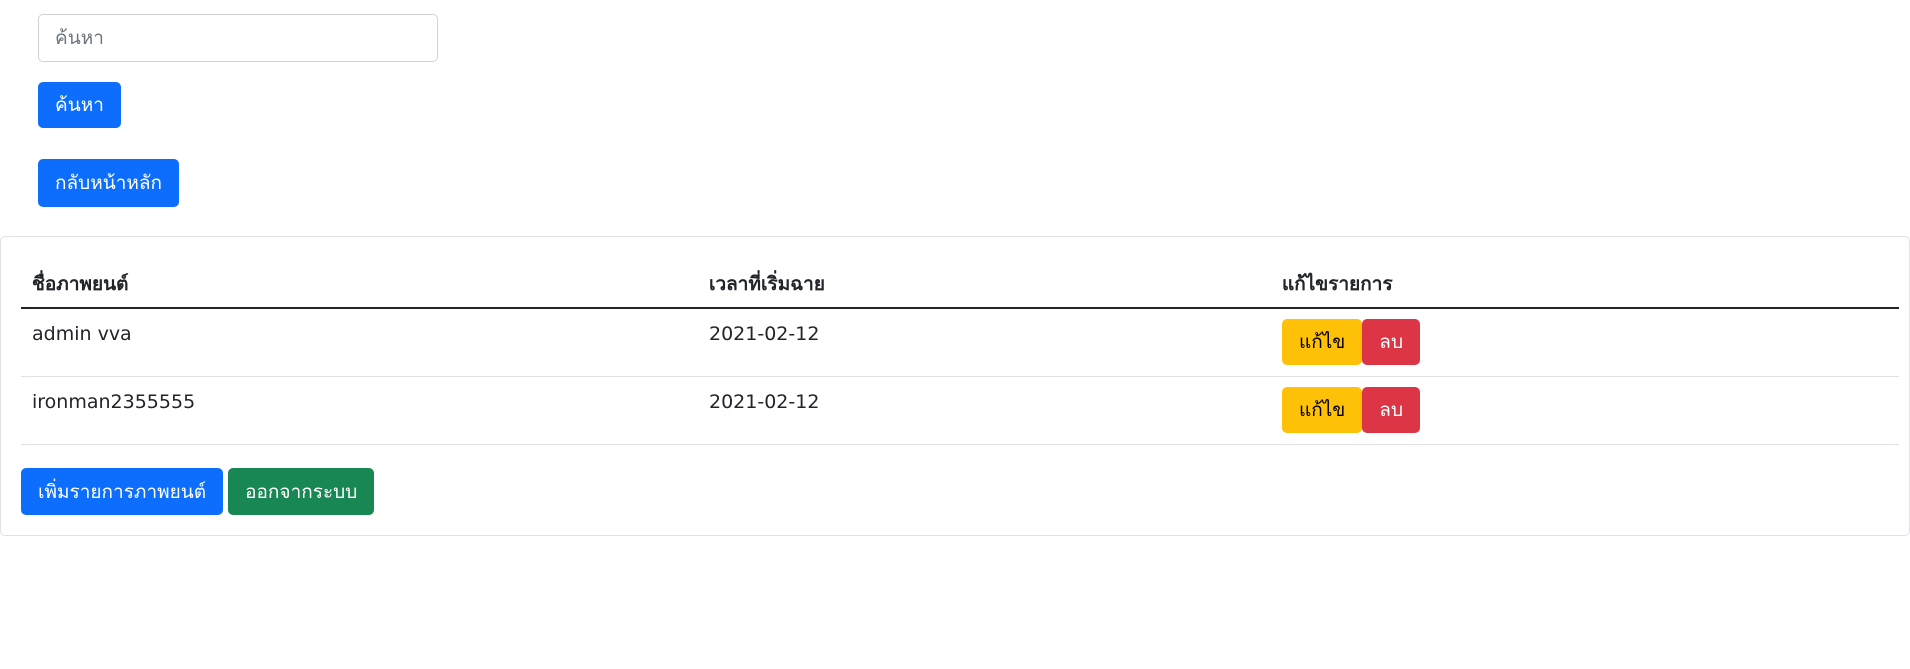  I want to click on movie-name-cell: admin vva, so click(359, 342).